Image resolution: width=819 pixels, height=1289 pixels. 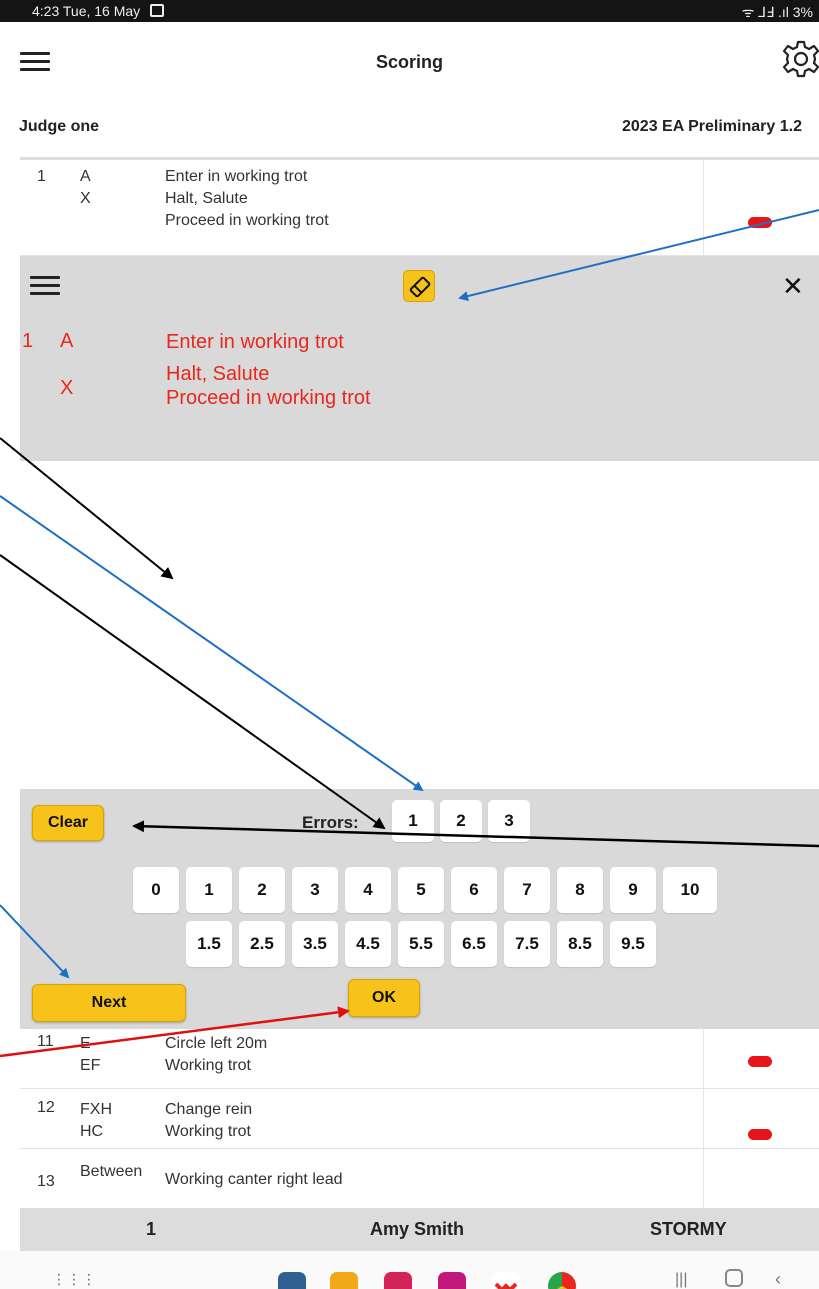 What do you see at coordinates (218, 374) in the screenshot?
I see `detail-line: Halt, Salute` at bounding box center [218, 374].